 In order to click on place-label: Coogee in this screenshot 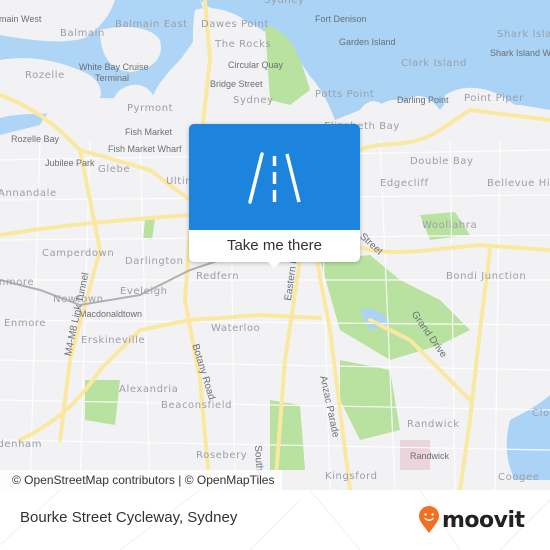, I will do `click(519, 477)`.